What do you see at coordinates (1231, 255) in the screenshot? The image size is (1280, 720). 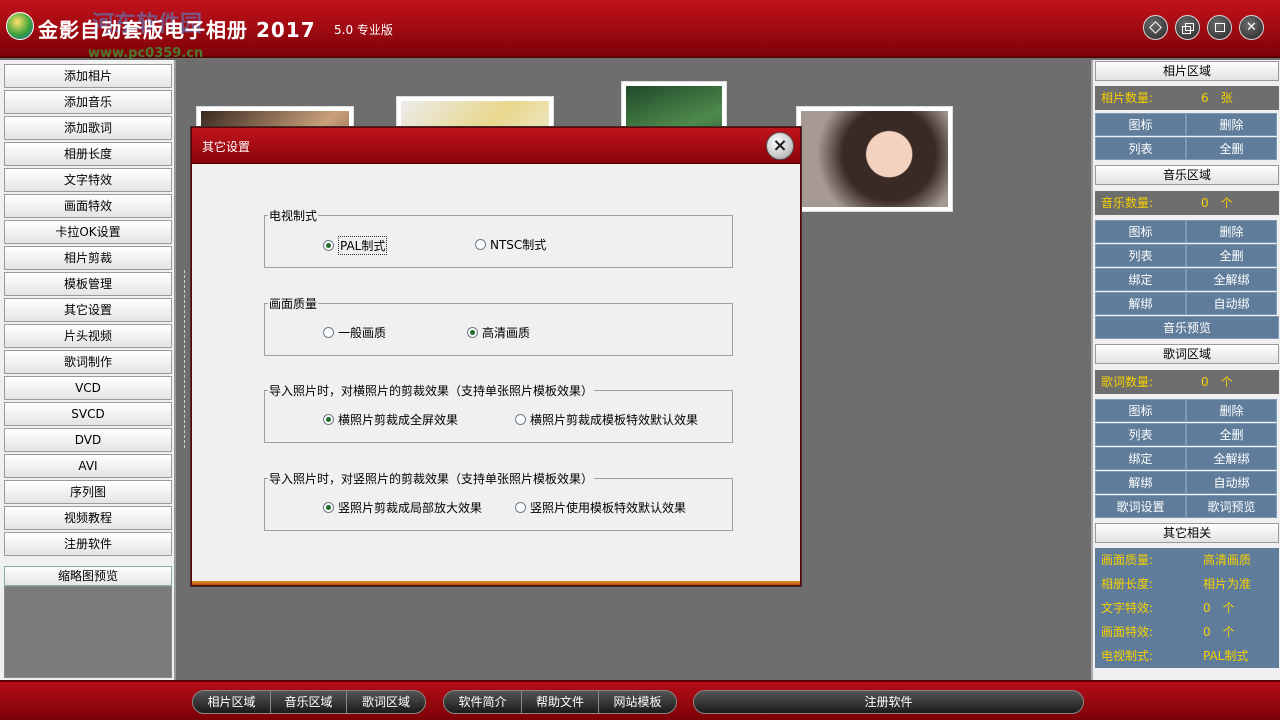 I see `music-delete-all-button: 全删` at bounding box center [1231, 255].